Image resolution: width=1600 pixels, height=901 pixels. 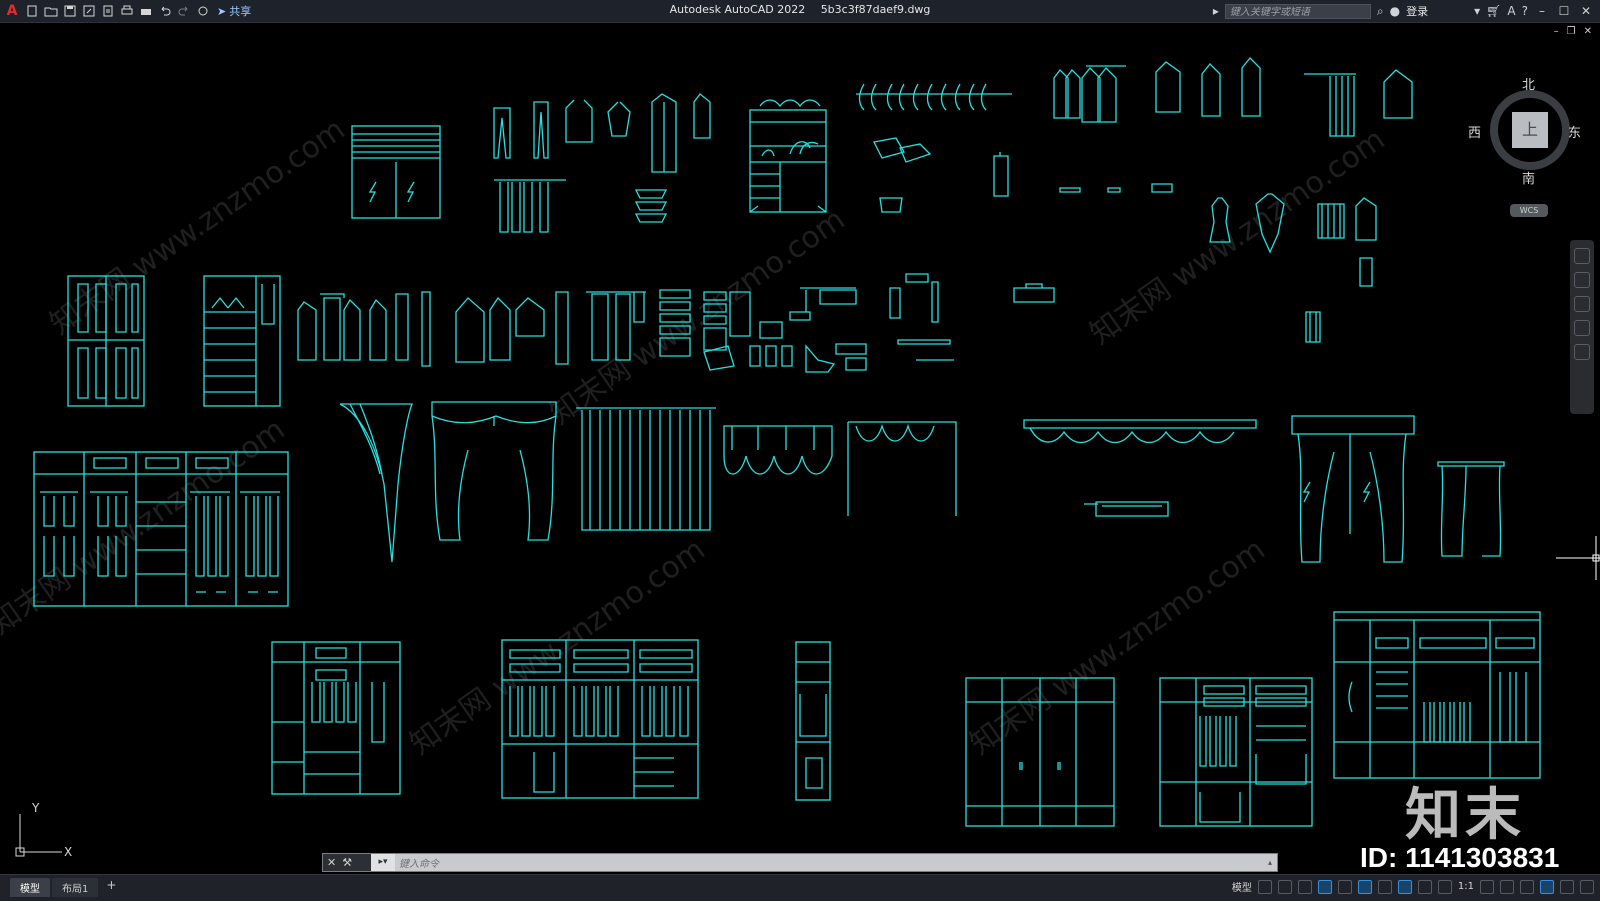 I want to click on hardware-acceleration-icon, so click(x=1547, y=886).